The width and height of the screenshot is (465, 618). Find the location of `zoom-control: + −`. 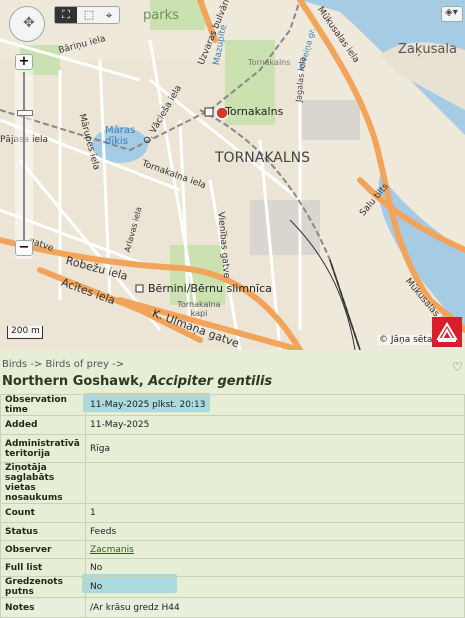

zoom-control: + − is located at coordinates (24, 156).